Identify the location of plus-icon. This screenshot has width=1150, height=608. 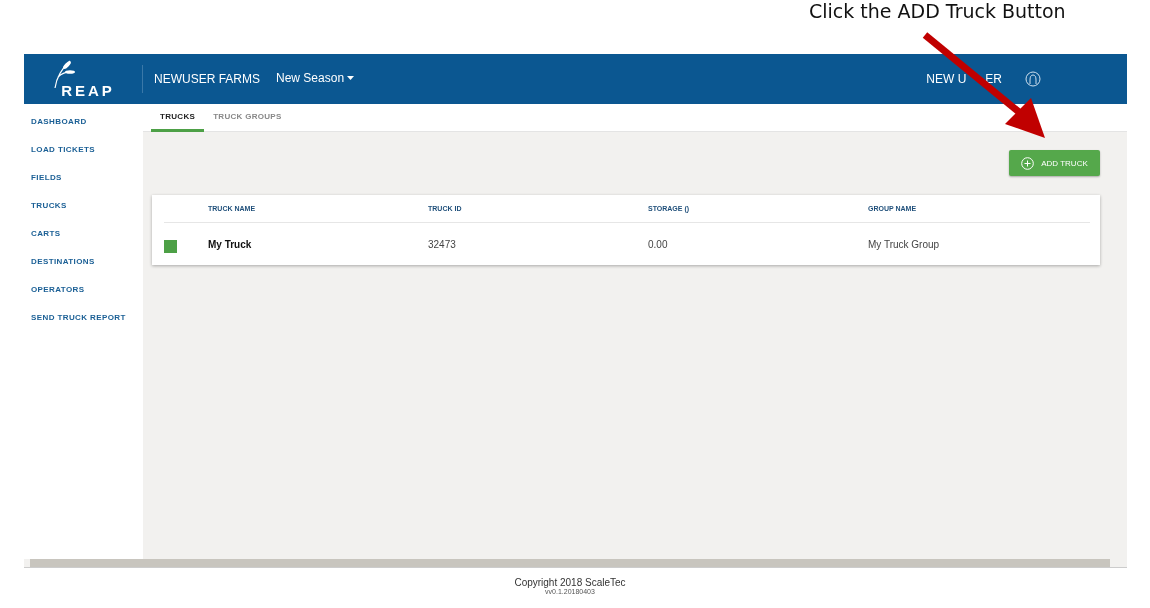
(1028, 163).